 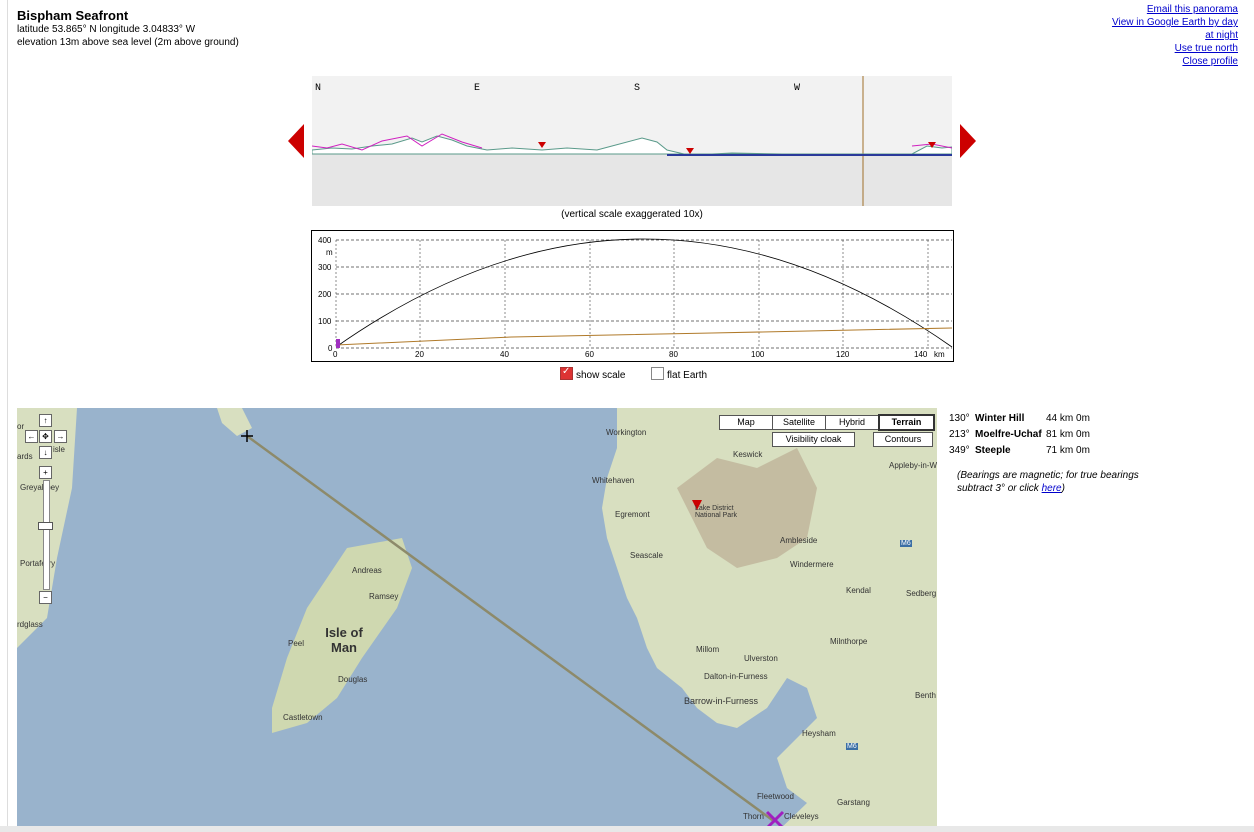 What do you see at coordinates (338, 343) in the screenshot?
I see `observer-marker` at bounding box center [338, 343].